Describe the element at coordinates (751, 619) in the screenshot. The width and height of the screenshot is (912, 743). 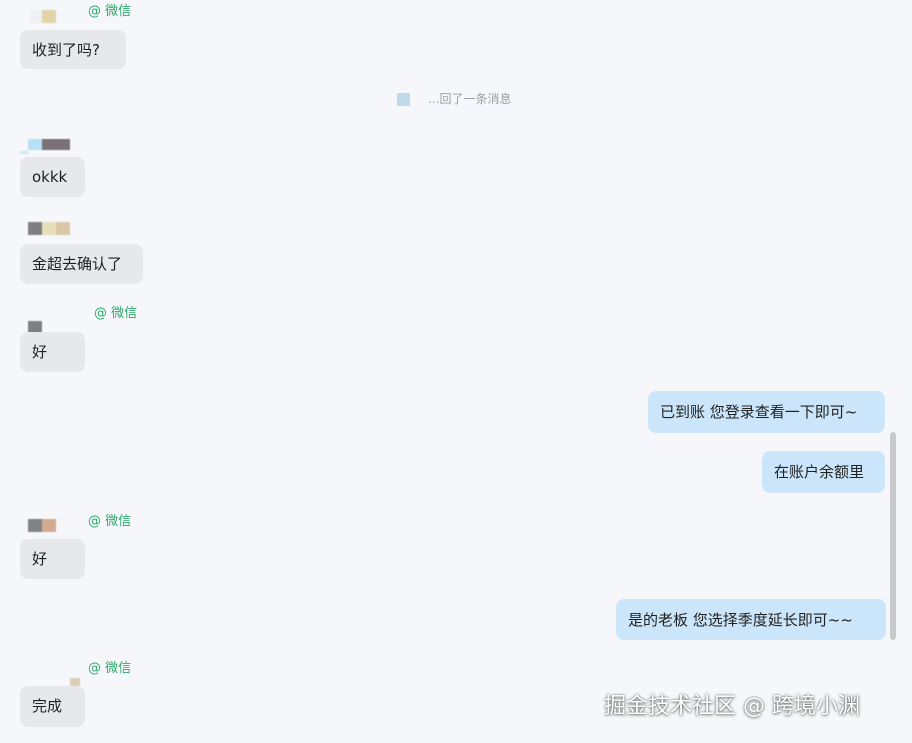
I see `outgoing-message-bubble: 是的老板 您选择季度延长即可~~` at that location.